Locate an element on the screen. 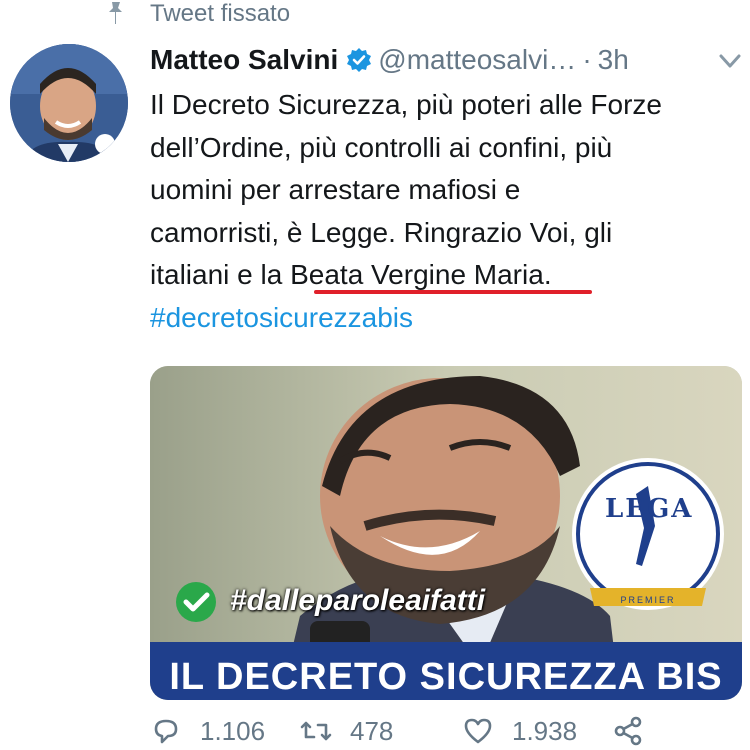 Image resolution: width=750 pixels, height=750 pixels. retweet-icon is located at coordinates (316, 731).